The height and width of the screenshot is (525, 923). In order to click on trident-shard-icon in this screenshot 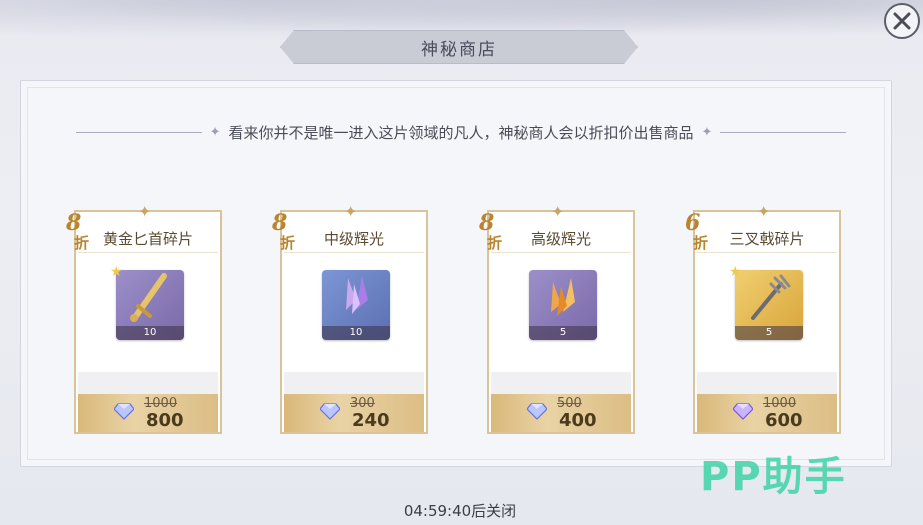, I will do `click(771, 297)`.